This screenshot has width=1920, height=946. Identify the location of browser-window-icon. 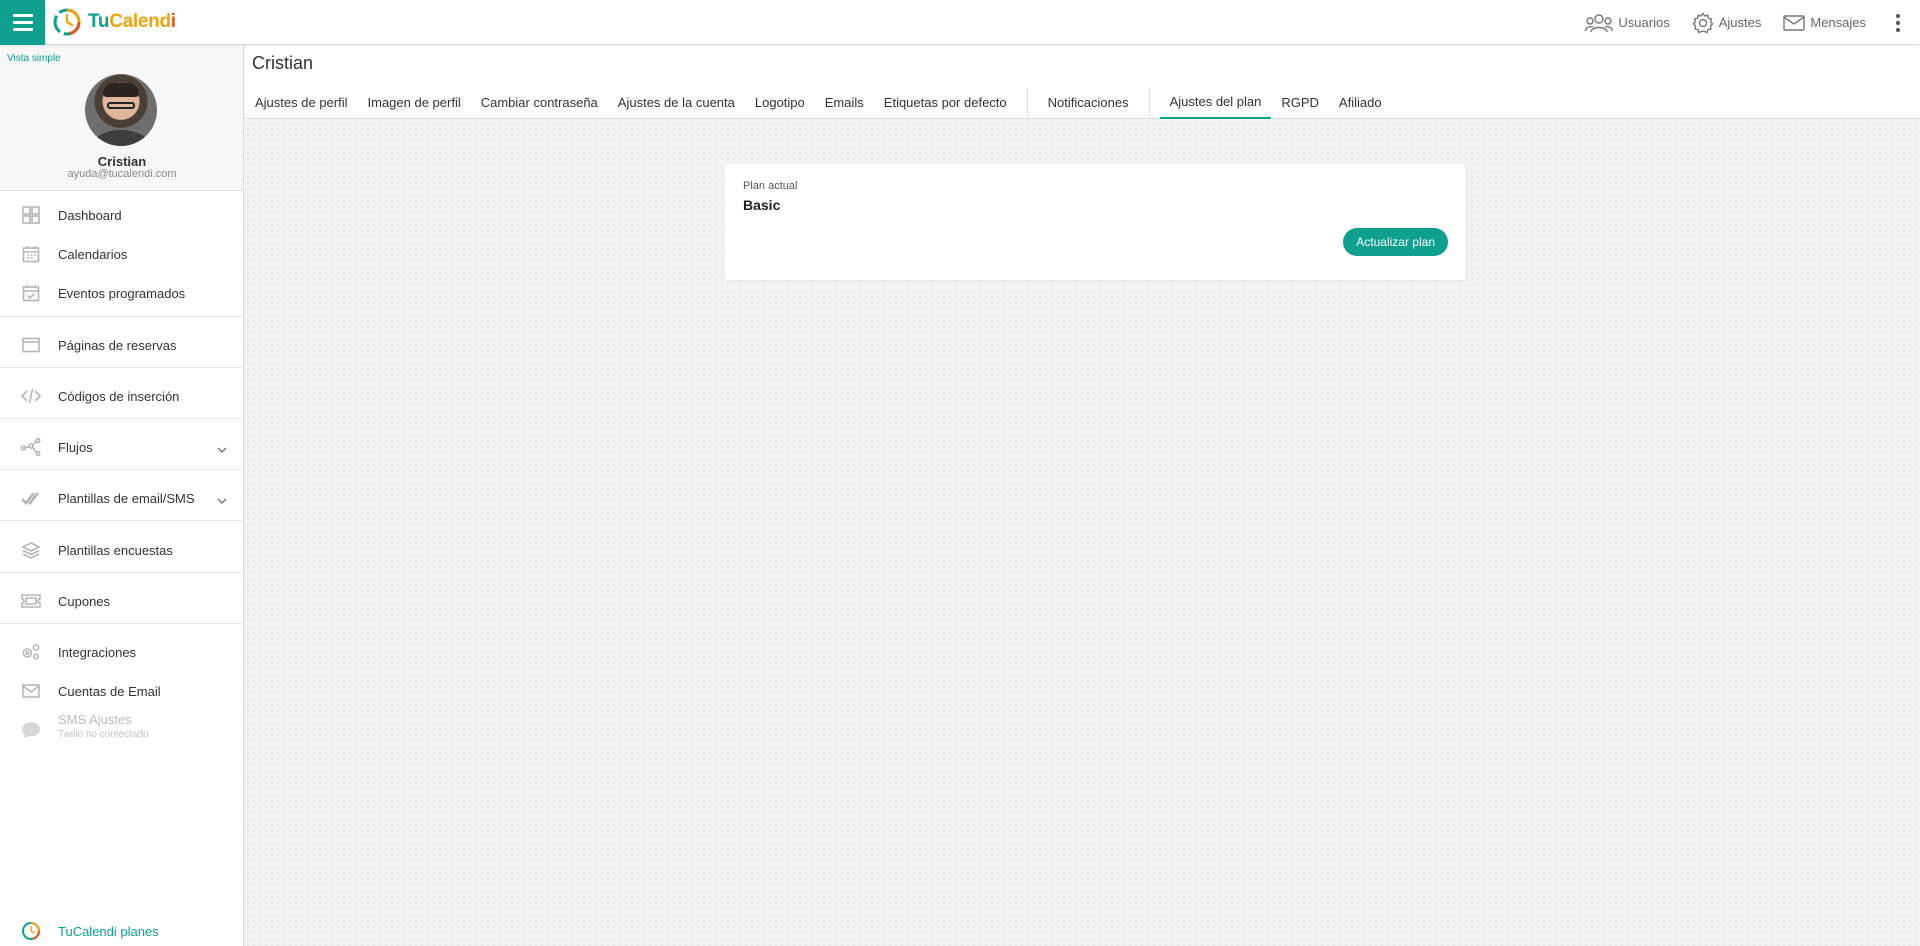
(31, 345).